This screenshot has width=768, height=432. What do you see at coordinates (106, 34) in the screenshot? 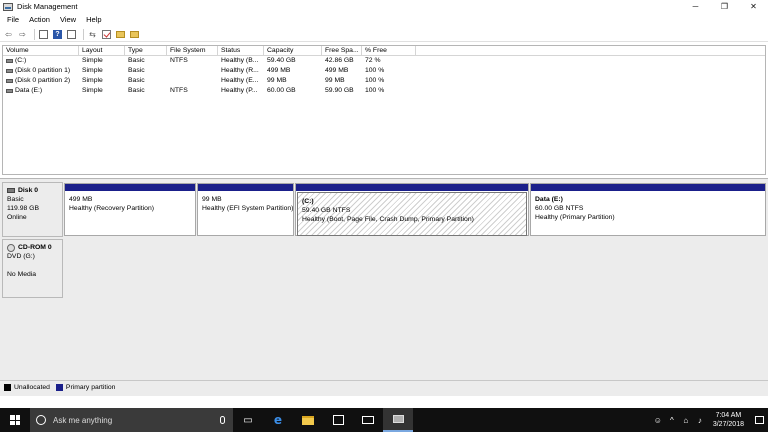
I see `check-icon` at bounding box center [106, 34].